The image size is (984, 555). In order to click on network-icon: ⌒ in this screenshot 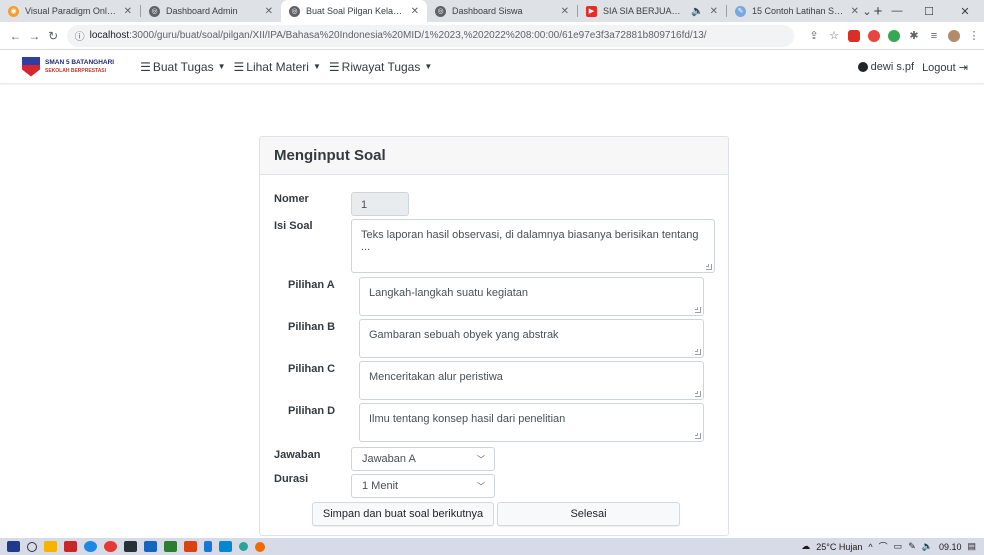, I will do `click(883, 546)`.